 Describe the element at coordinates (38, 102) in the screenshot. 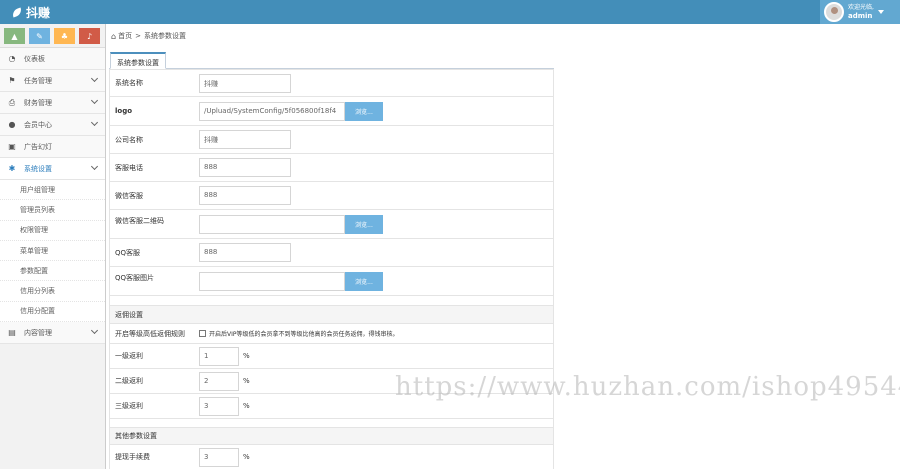

I see `sidebar-item-label: 财务管理` at that location.